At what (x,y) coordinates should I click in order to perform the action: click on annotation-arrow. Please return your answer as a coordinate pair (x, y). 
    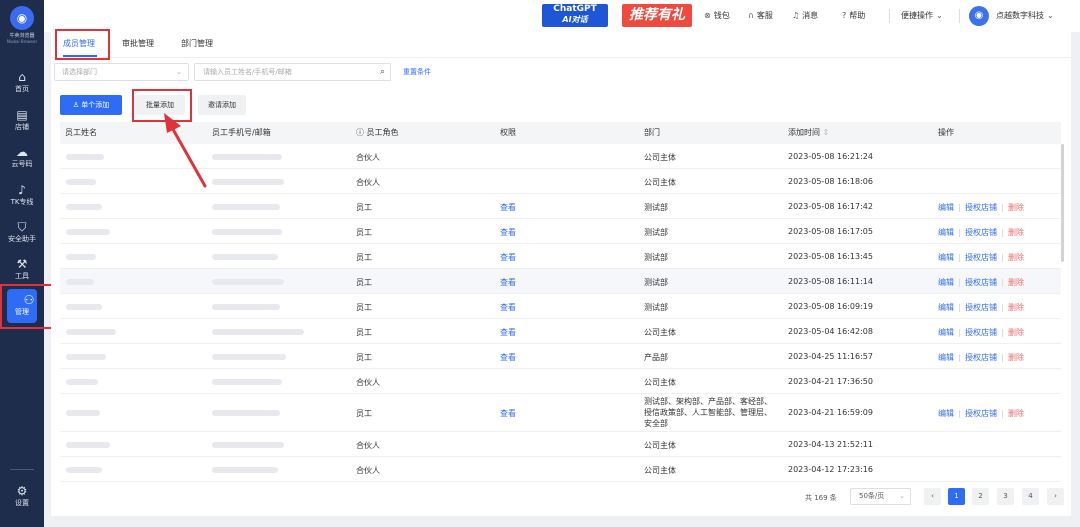
    Looking at the image, I should click on (185, 150).